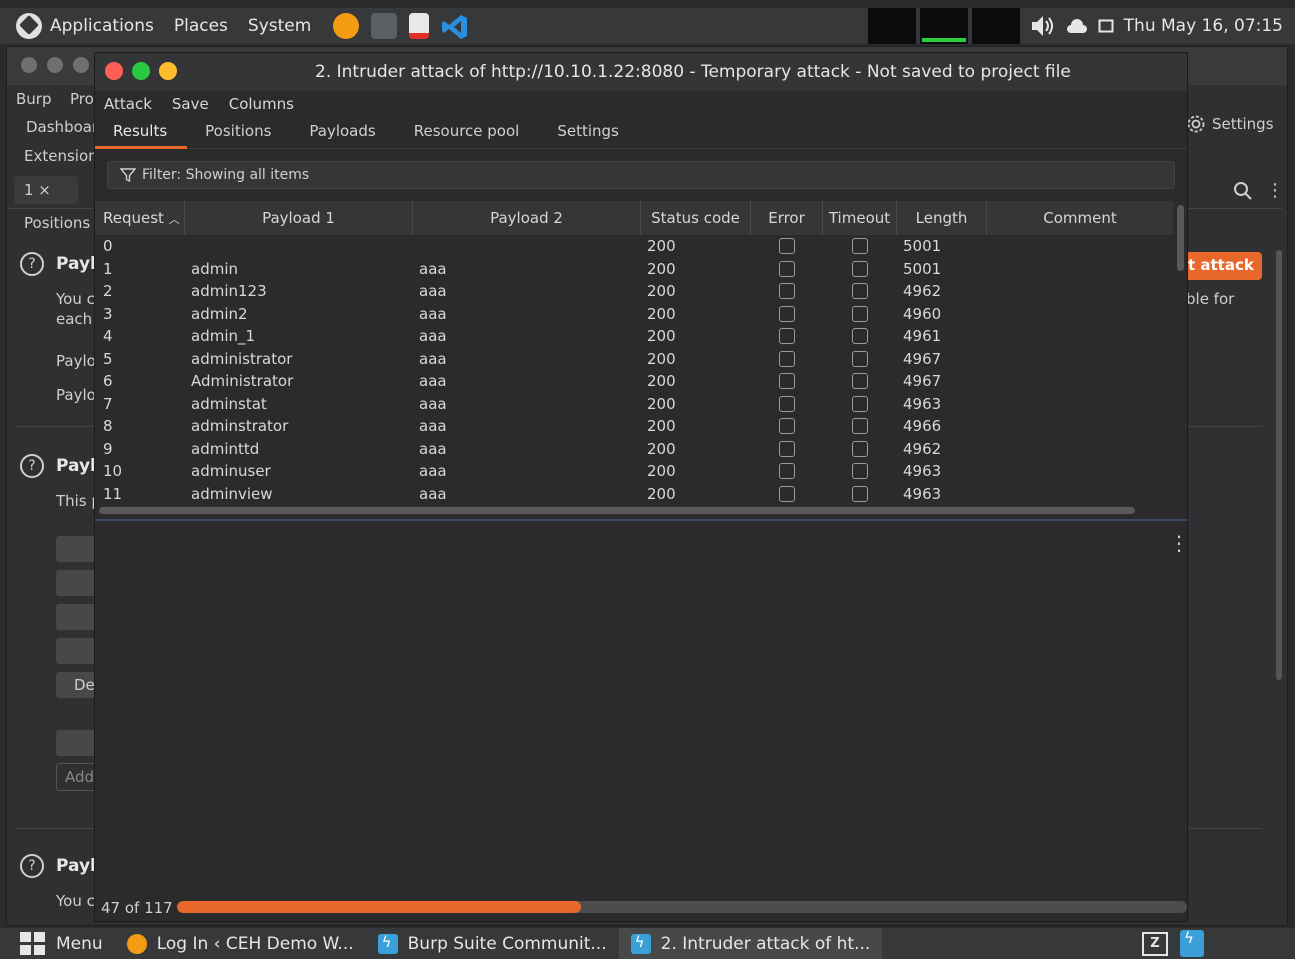  What do you see at coordinates (634, 291) in the screenshot?
I see `table-row: 2 admin123 aaa 200 4962` at bounding box center [634, 291].